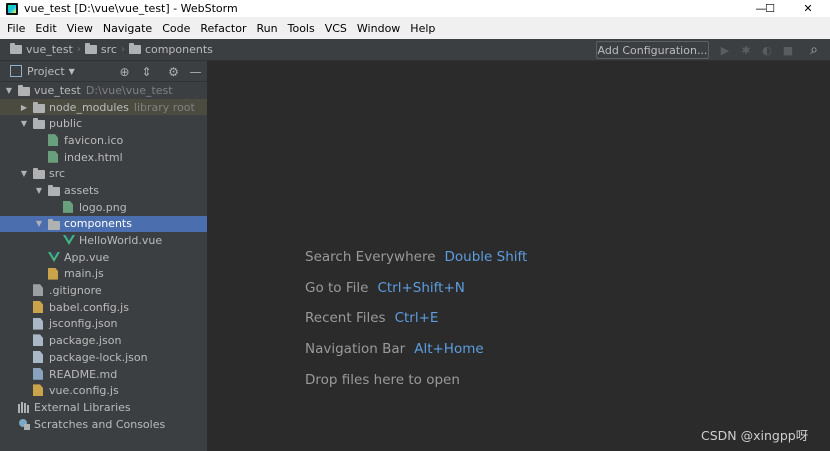 This screenshot has width=830, height=451. What do you see at coordinates (46, 71) in the screenshot?
I see `project-panel-title: Project` at bounding box center [46, 71].